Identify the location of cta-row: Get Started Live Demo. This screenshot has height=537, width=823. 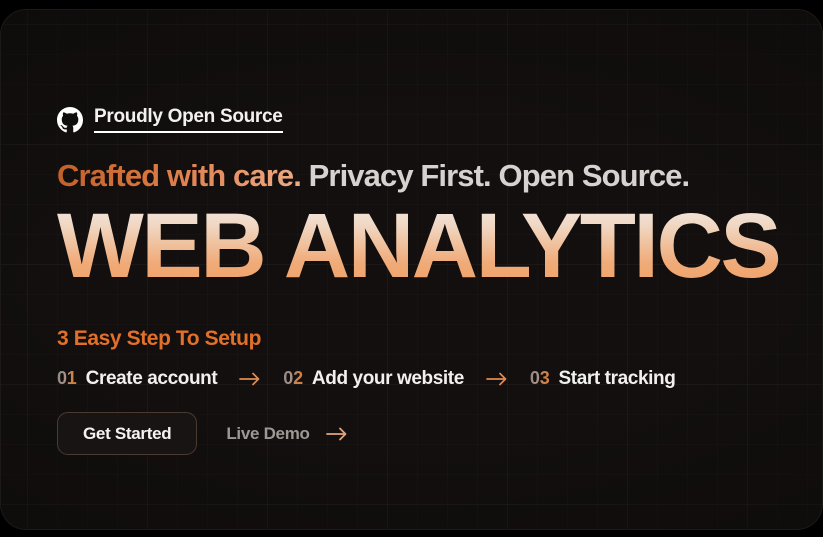
(202, 433).